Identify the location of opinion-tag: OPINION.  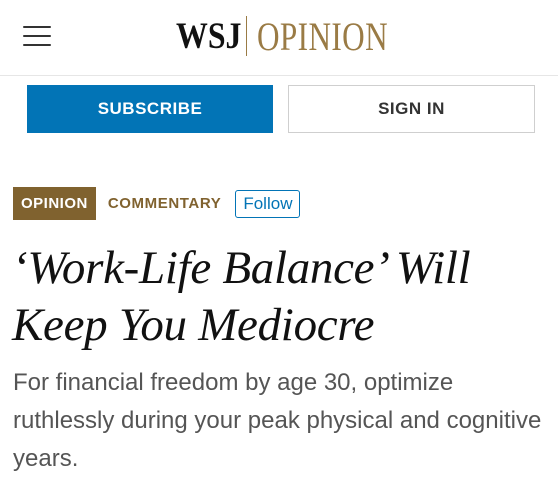
(54, 203).